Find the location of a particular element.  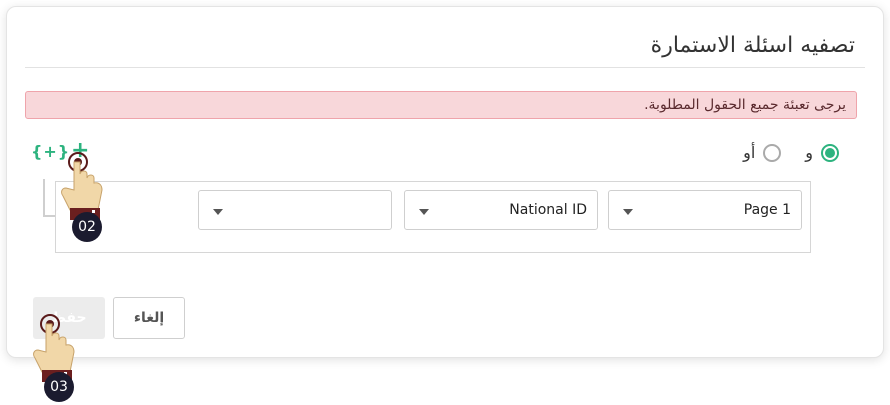

radio-and-label: و is located at coordinates (809, 152).